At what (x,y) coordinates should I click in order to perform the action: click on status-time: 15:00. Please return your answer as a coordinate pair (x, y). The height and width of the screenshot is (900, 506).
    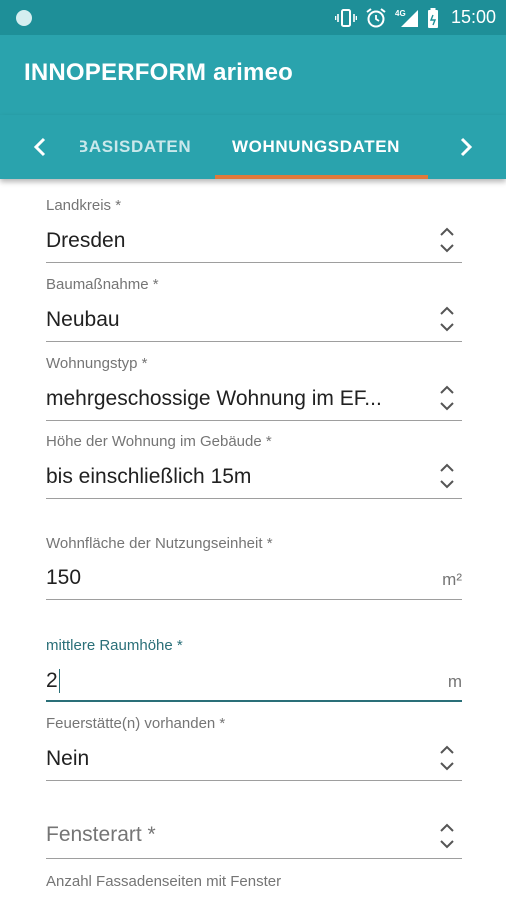
    Looking at the image, I should click on (473, 17).